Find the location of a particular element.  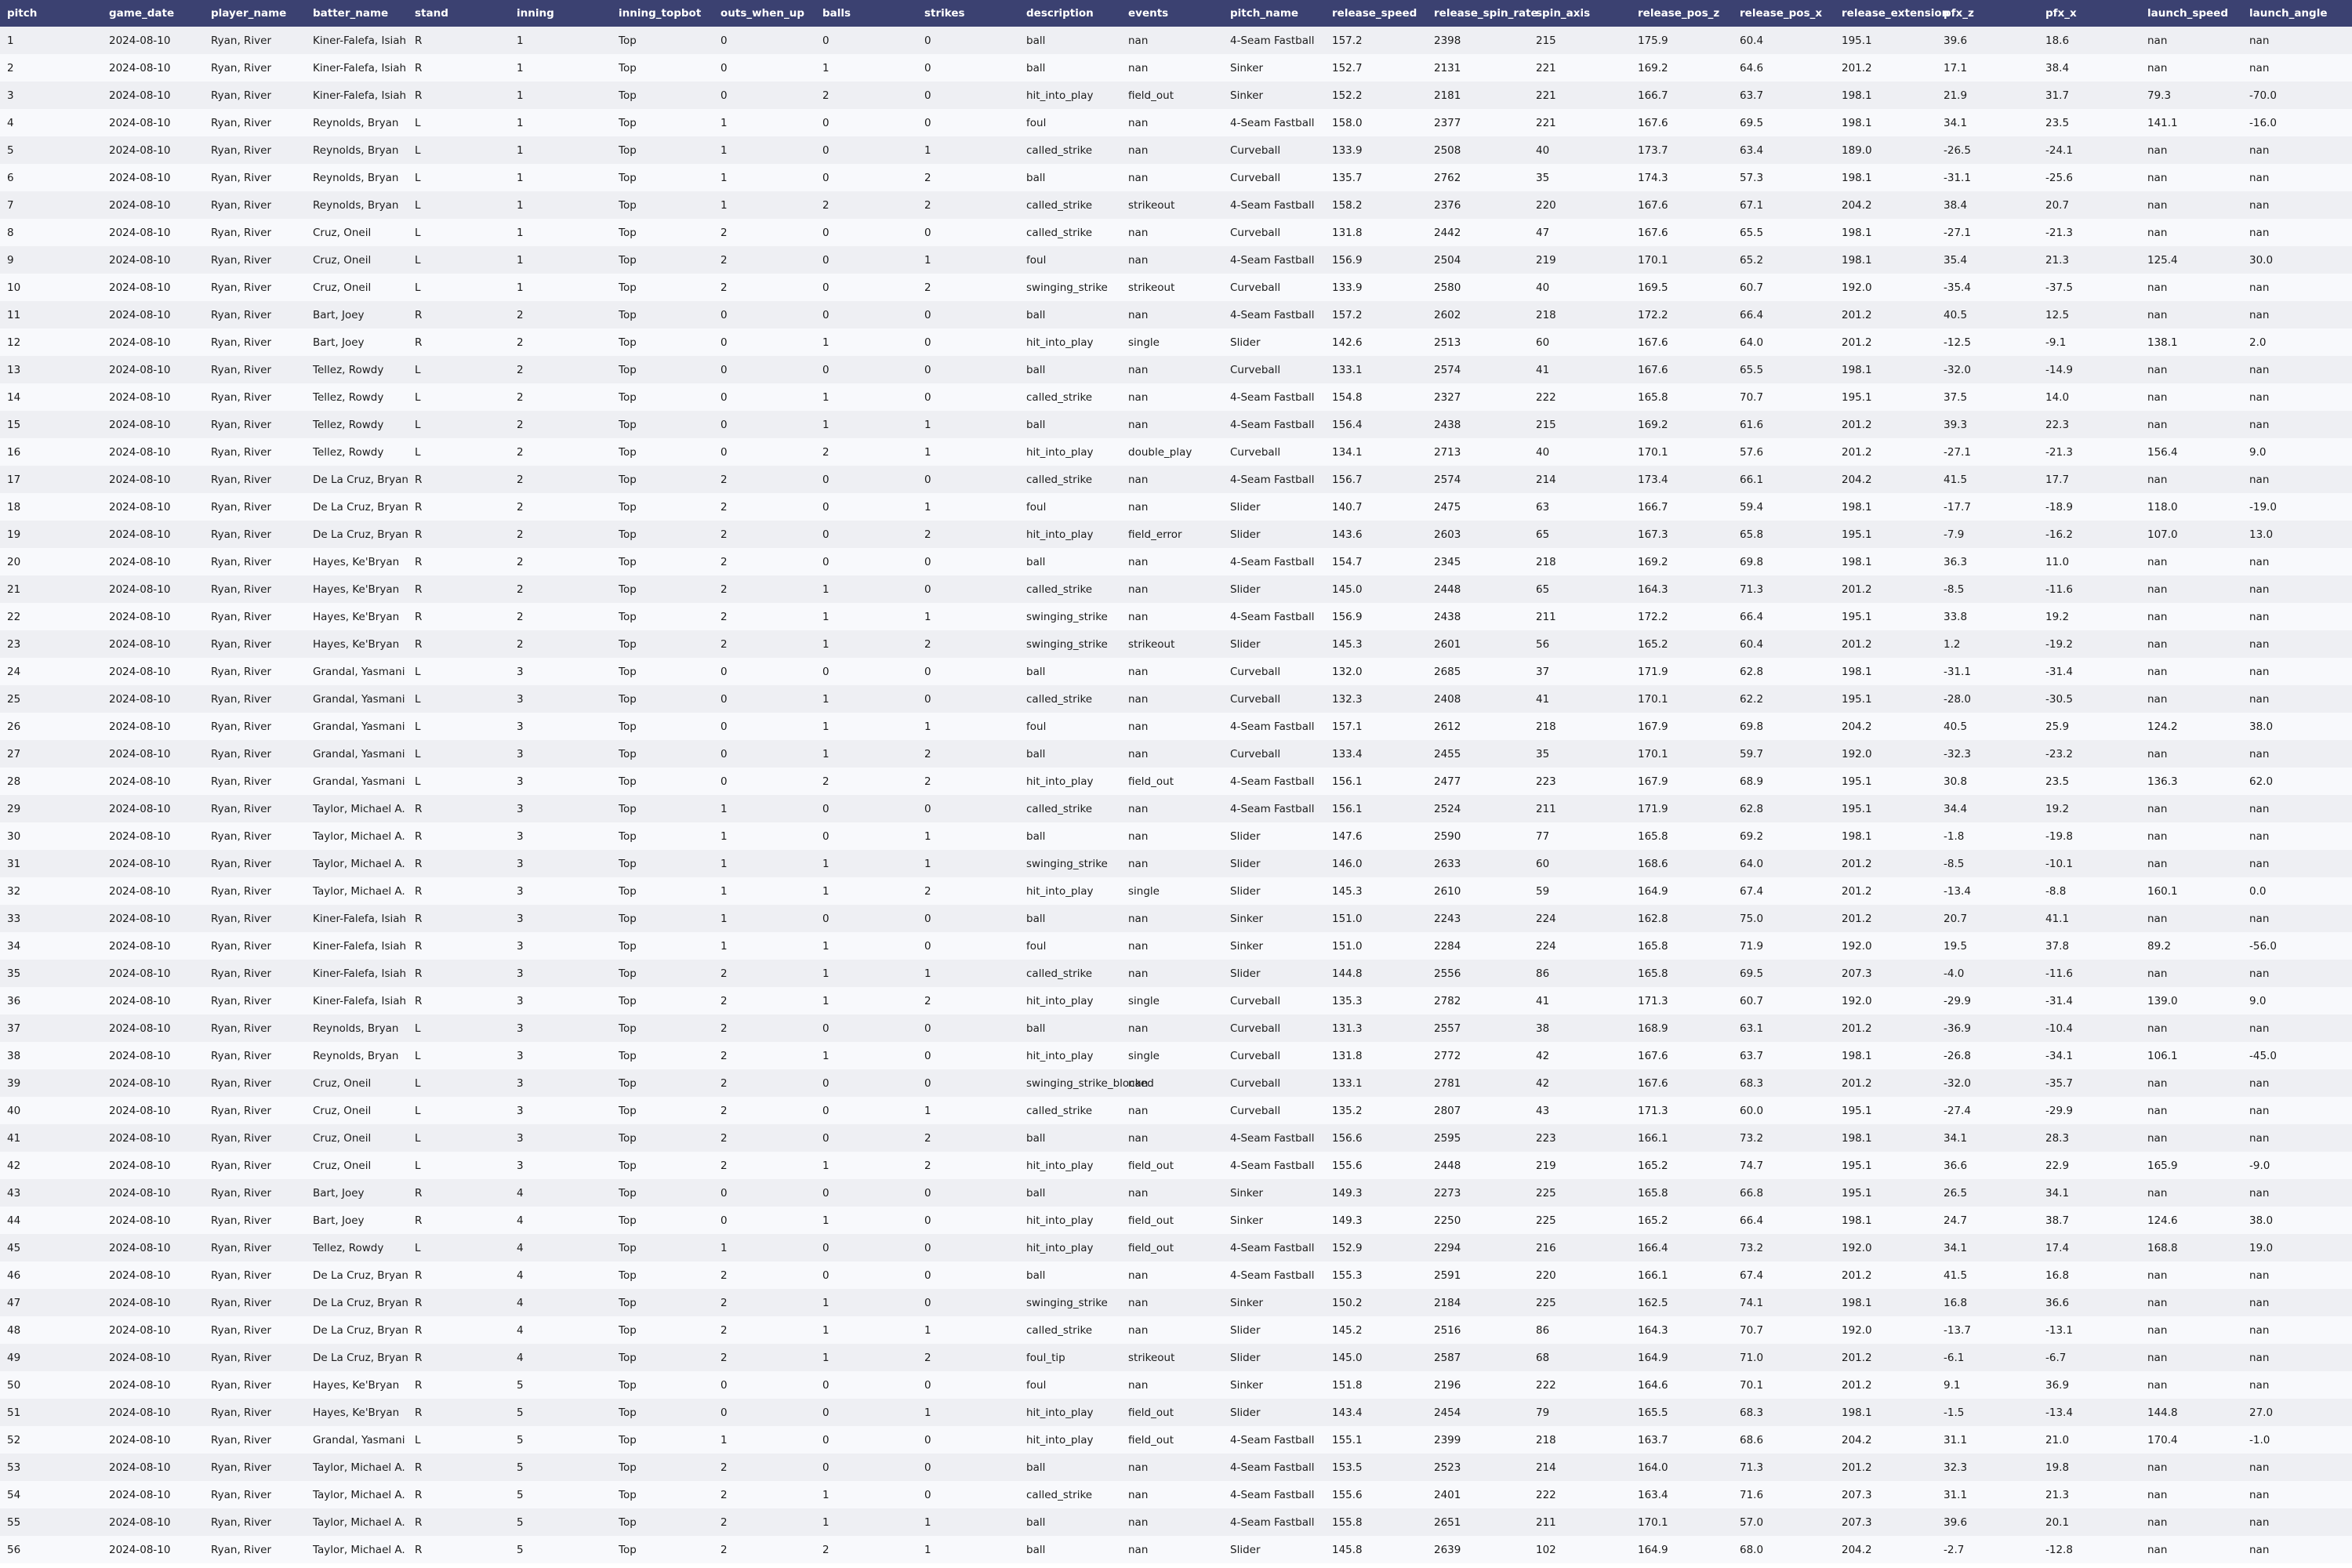

cell-pitch: 2 is located at coordinates (10, 67).